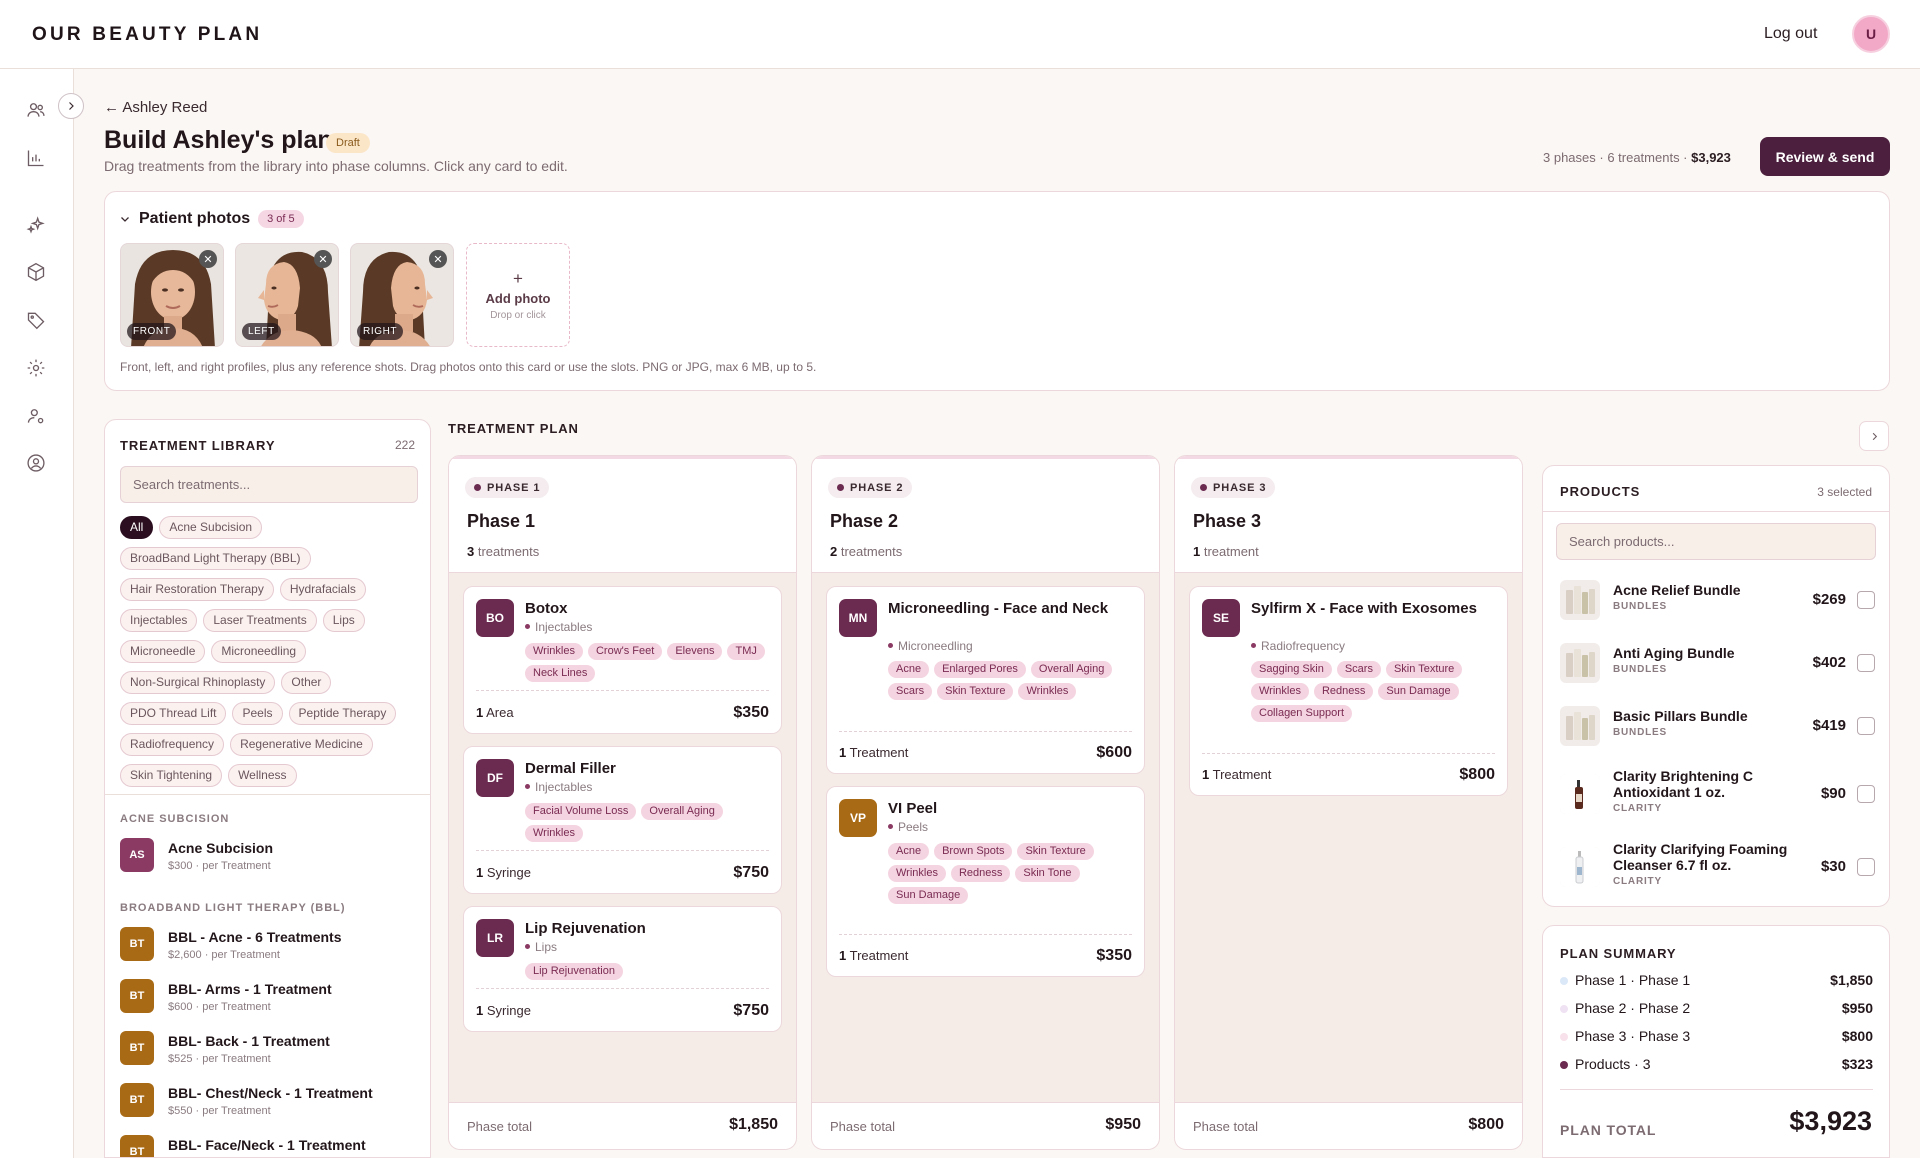 The image size is (1920, 1158). Describe the element at coordinates (260, 620) in the screenshot. I see `filter-chip: Laser Treatments` at that location.